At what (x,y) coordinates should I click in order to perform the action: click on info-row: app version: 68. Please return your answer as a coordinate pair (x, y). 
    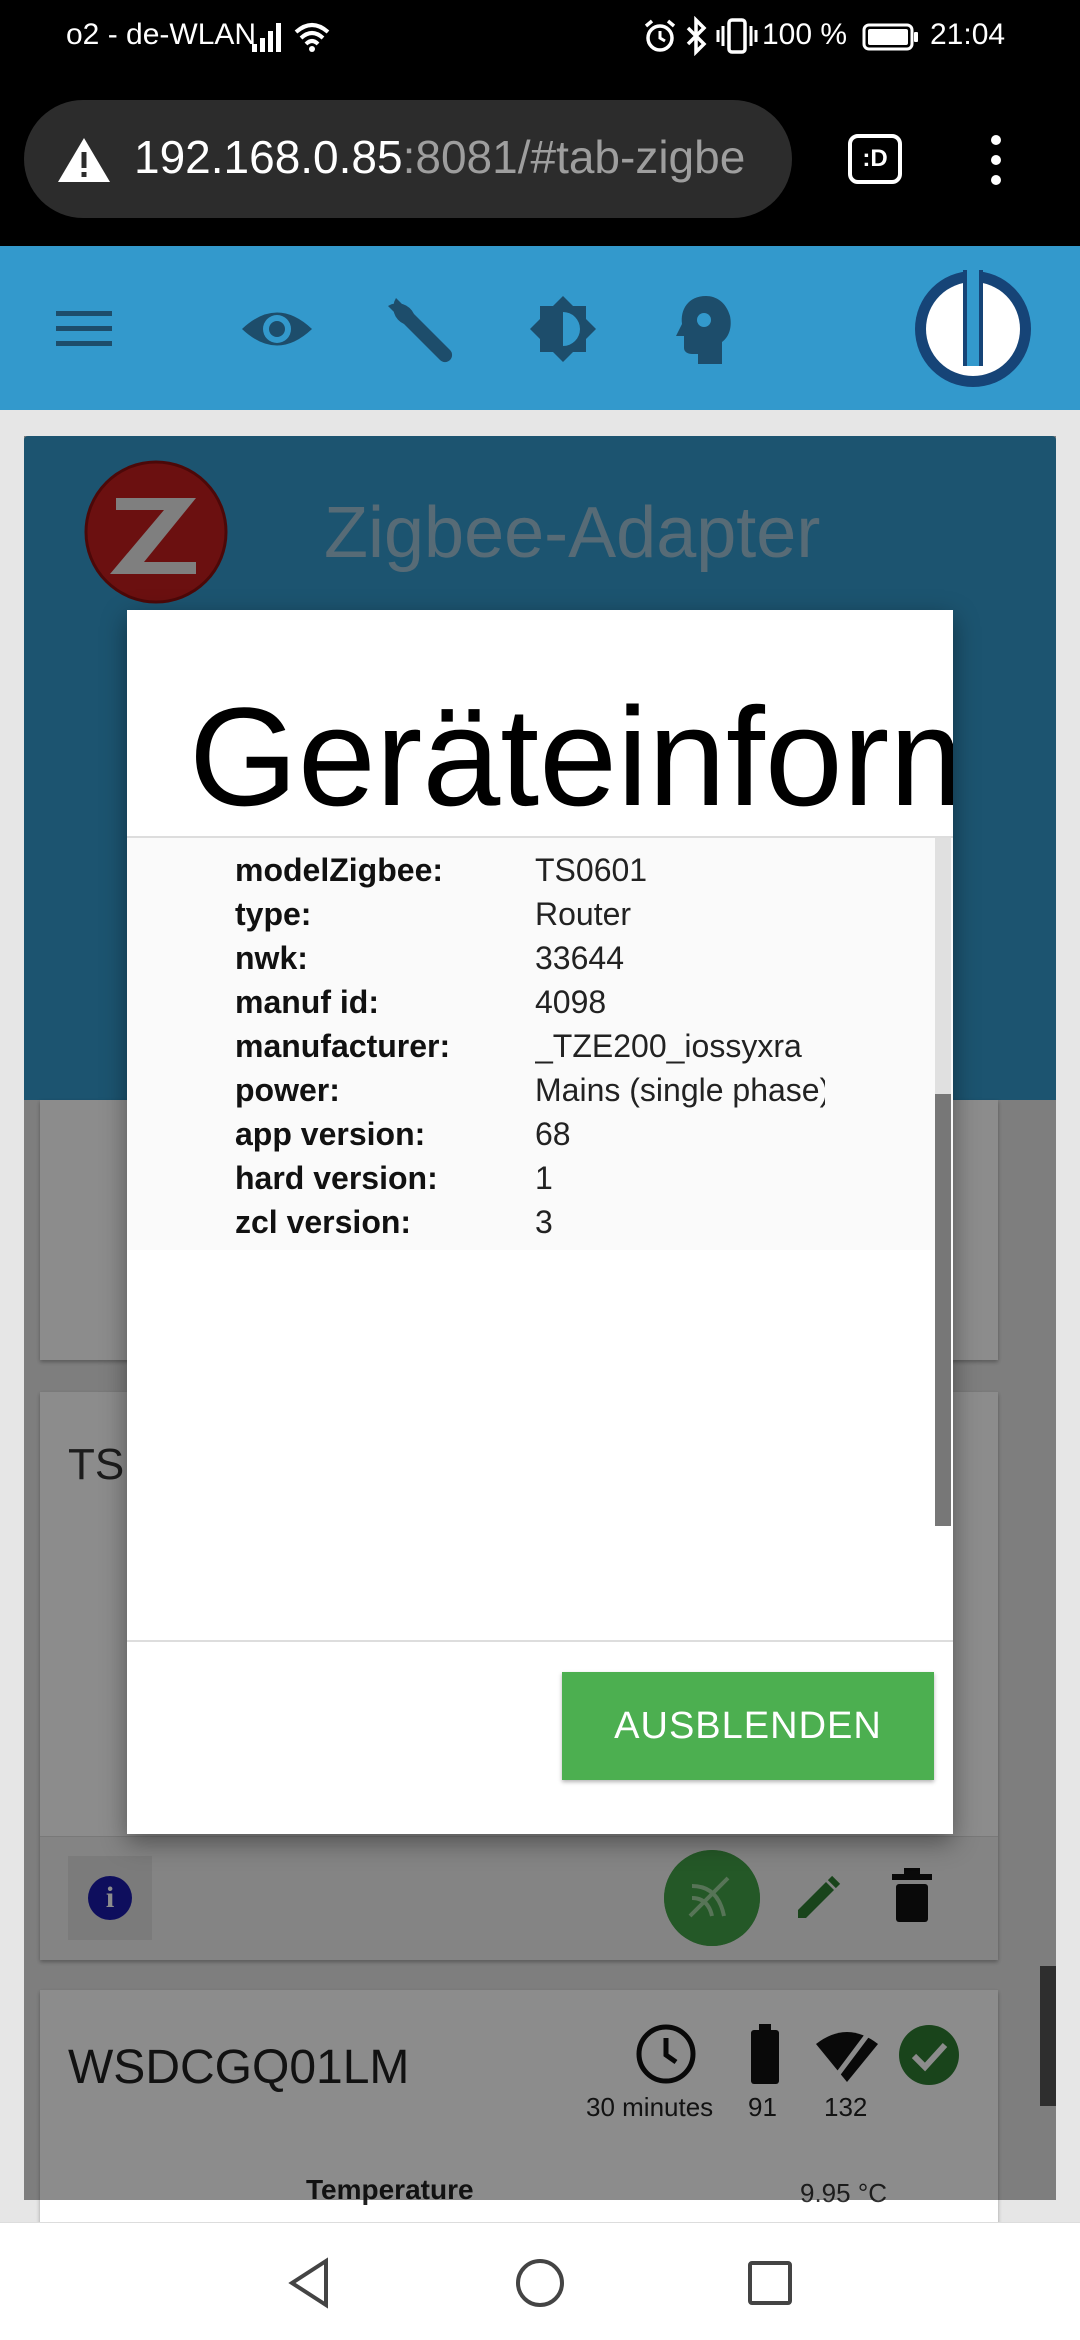
    Looking at the image, I should click on (530, 1134).